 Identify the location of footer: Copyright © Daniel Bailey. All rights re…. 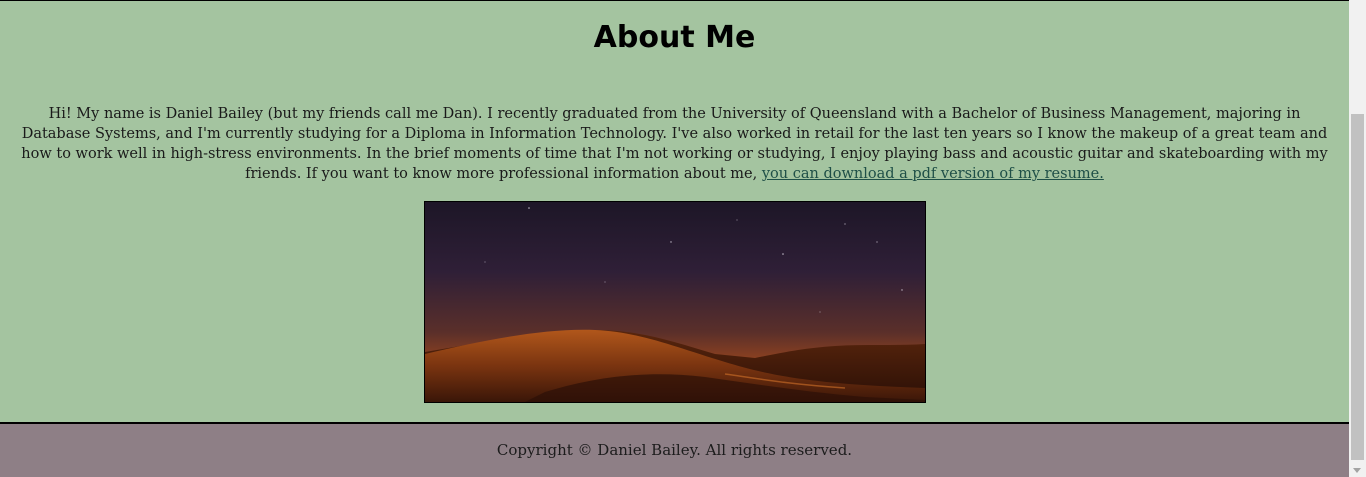
(674, 449).